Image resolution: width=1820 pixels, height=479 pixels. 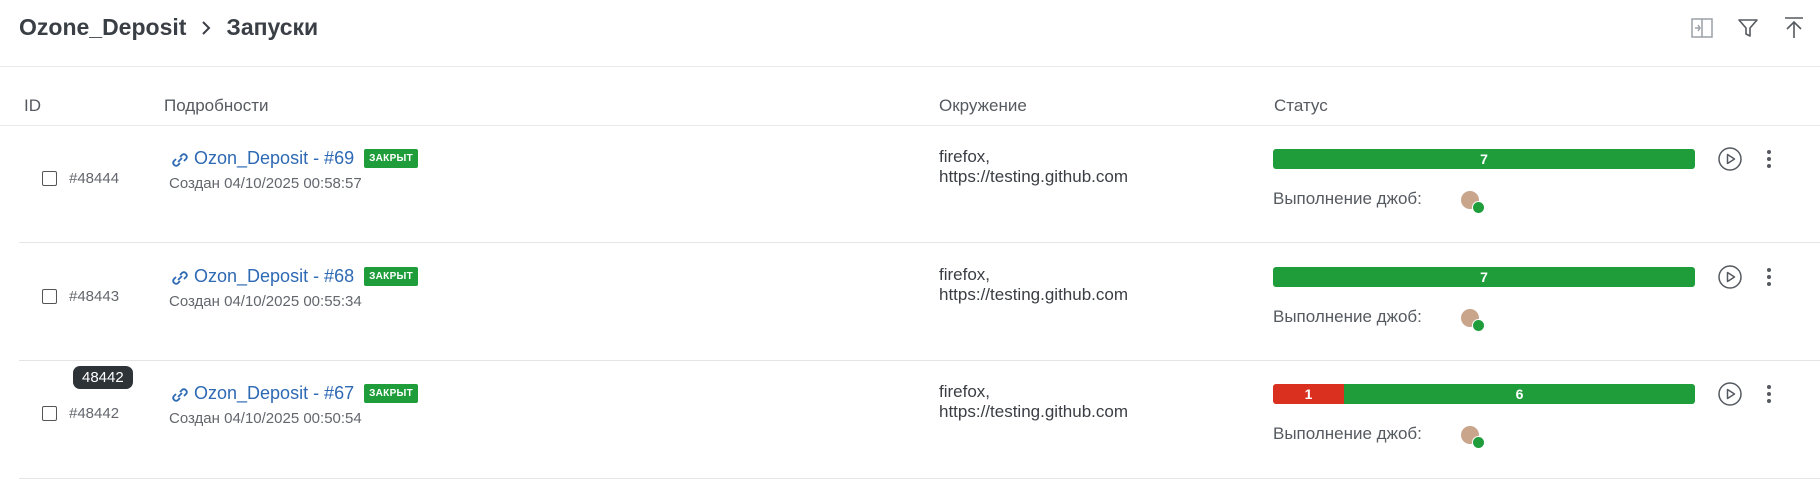 I want to click on run-link: Ozon_Deposit - #67 ЗАКРЫТ, so click(x=294, y=393).